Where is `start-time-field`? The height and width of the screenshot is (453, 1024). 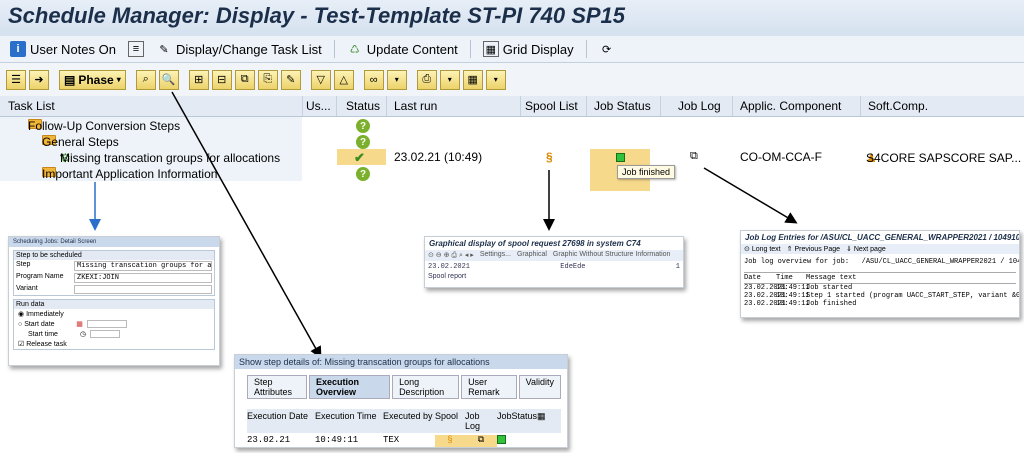 start-time-field is located at coordinates (105, 334).